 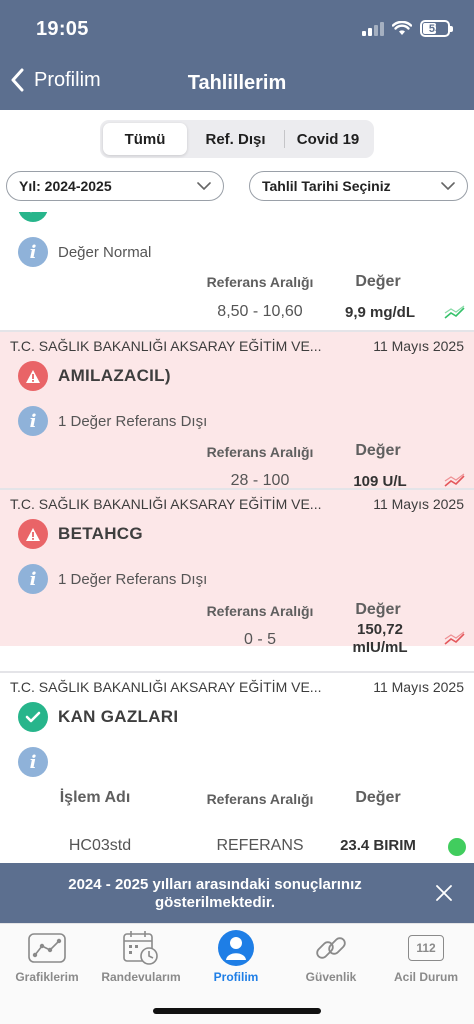 I want to click on segment-all: Tümü, so click(x=145, y=139).